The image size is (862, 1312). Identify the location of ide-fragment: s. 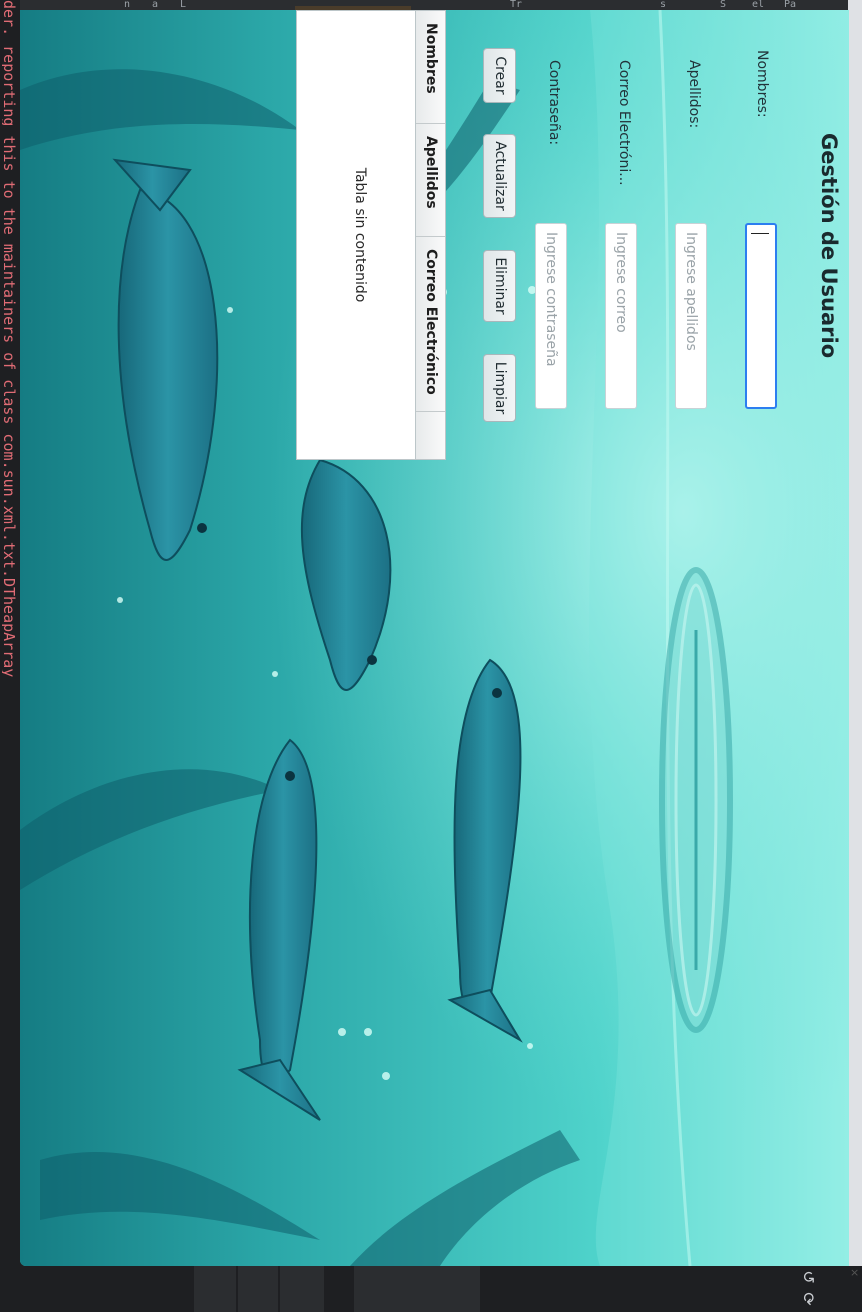
(663, 5).